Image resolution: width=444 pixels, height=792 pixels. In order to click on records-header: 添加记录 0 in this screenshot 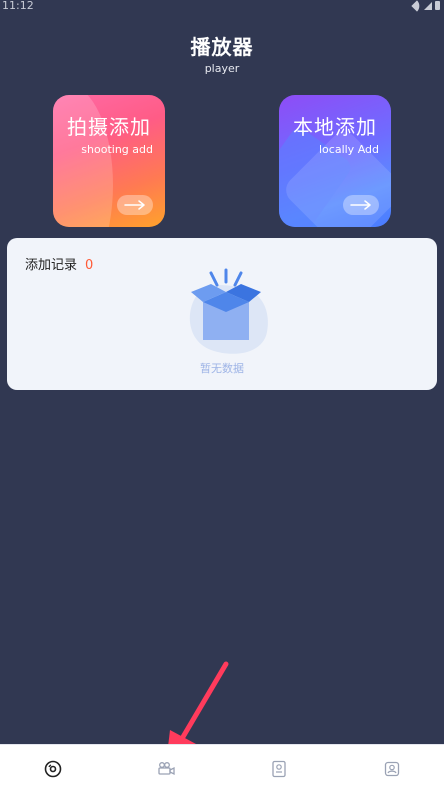, I will do `click(59, 263)`.